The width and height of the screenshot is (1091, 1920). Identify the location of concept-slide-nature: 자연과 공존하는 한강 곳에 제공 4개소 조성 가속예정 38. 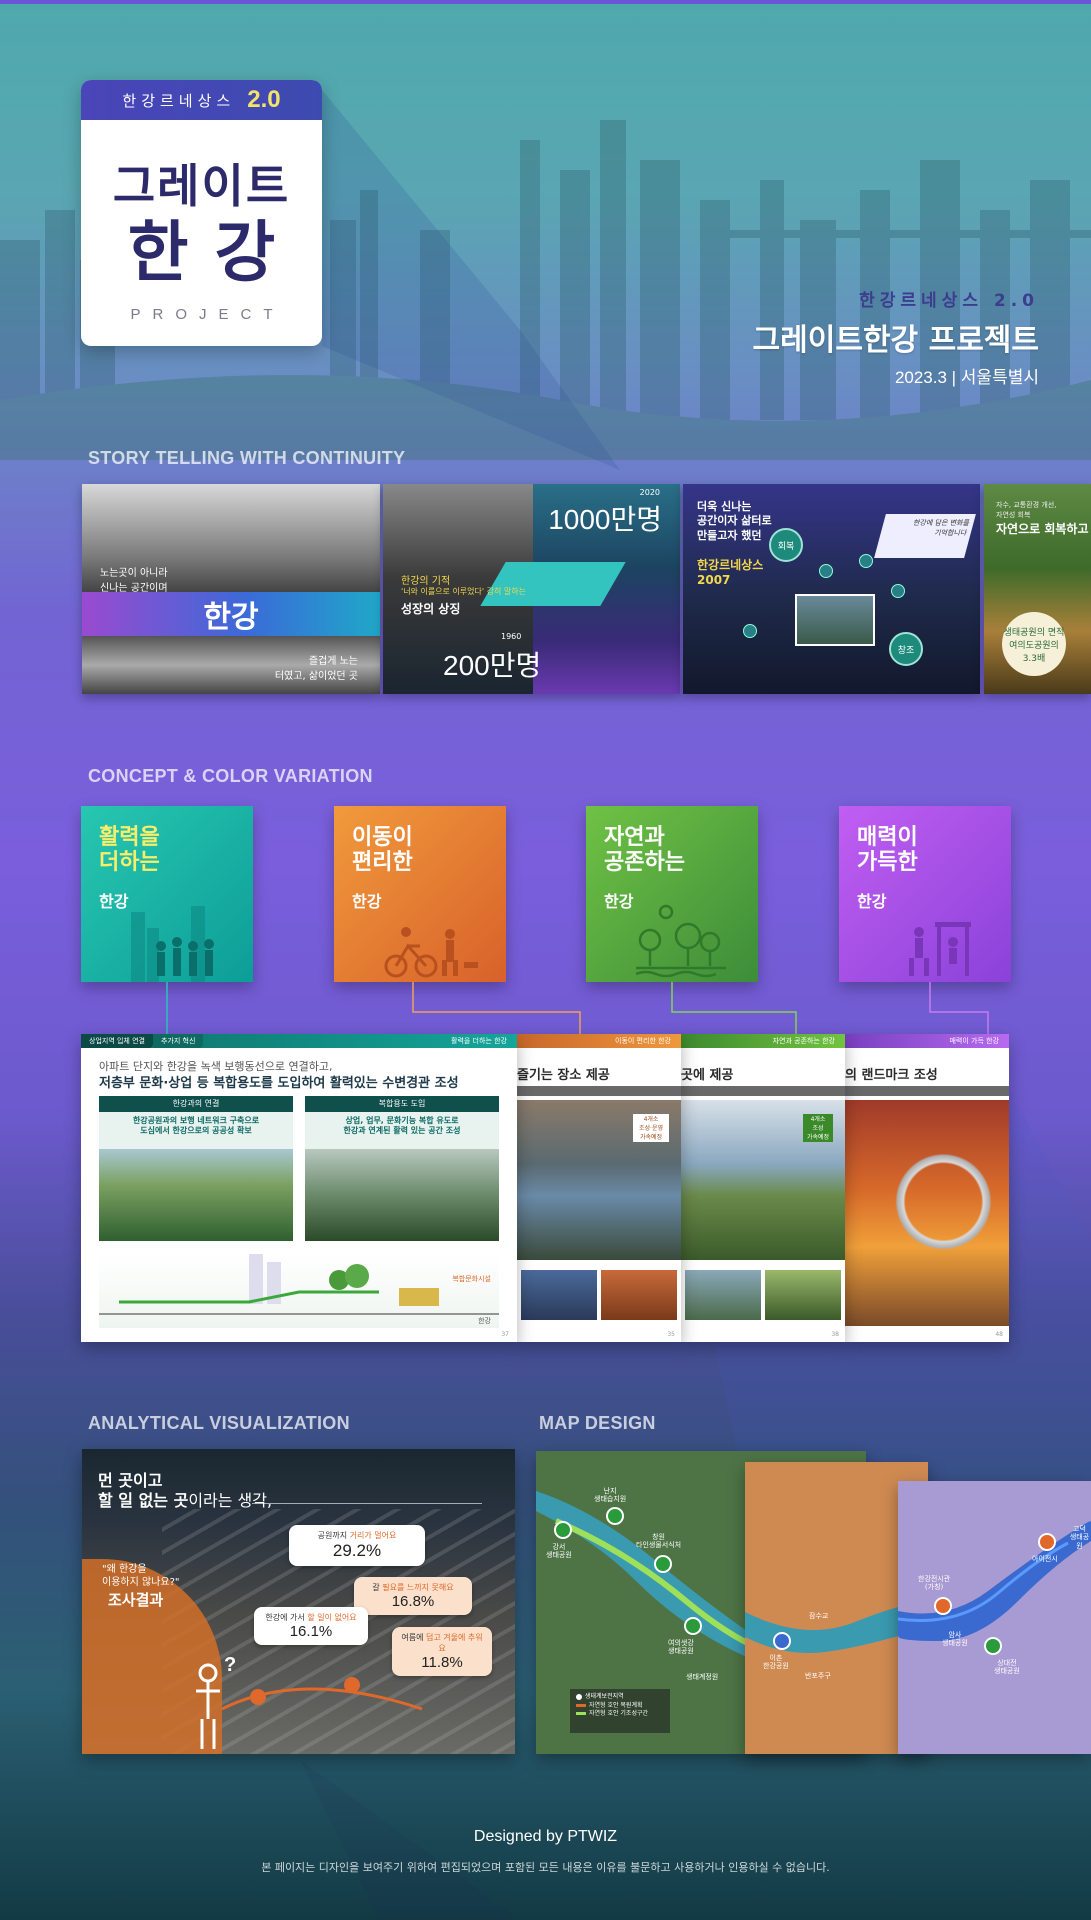
(763, 1188).